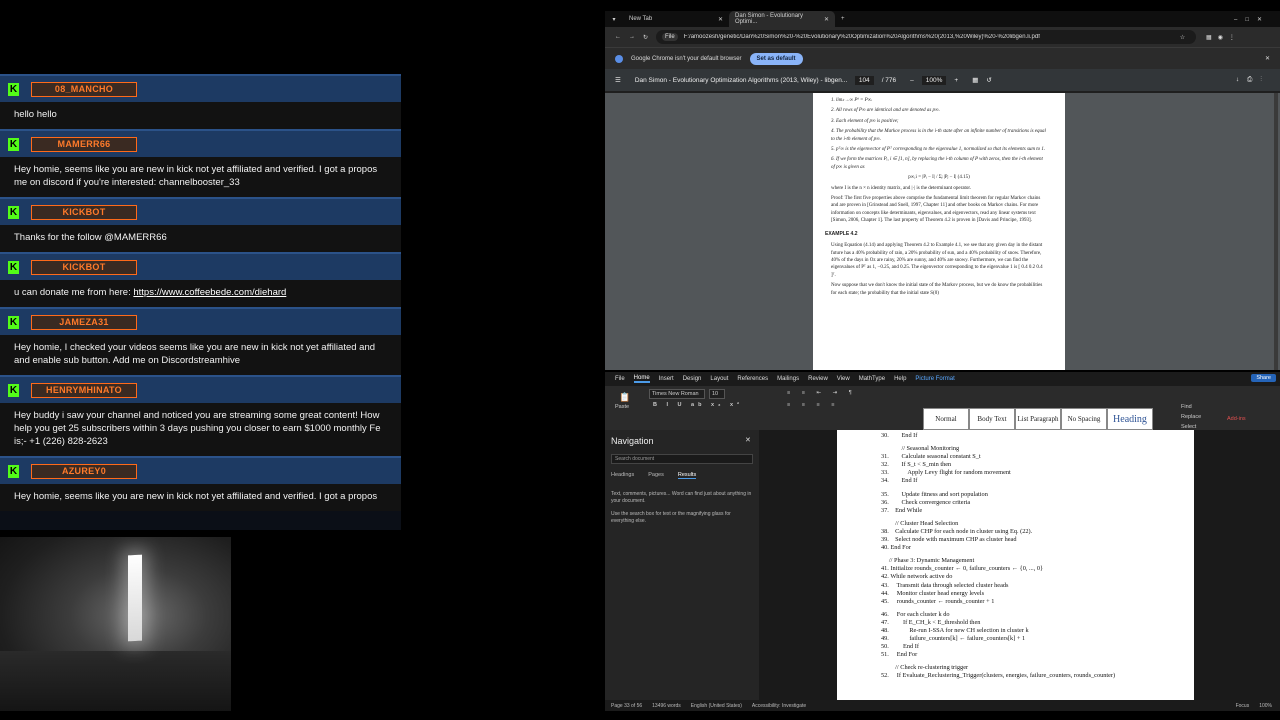  What do you see at coordinates (619, 58) in the screenshot?
I see `chrome-logo-icon` at bounding box center [619, 58].